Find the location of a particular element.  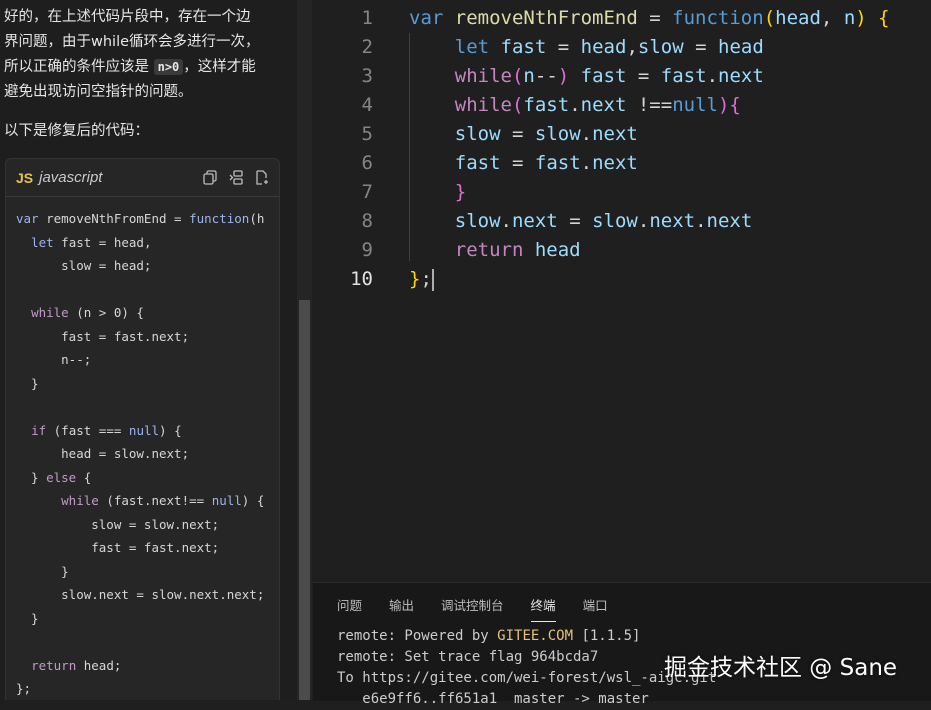

terminal-line: remote: Powered by GITEE.COM [1.1.5] is located at coordinates (489, 636).